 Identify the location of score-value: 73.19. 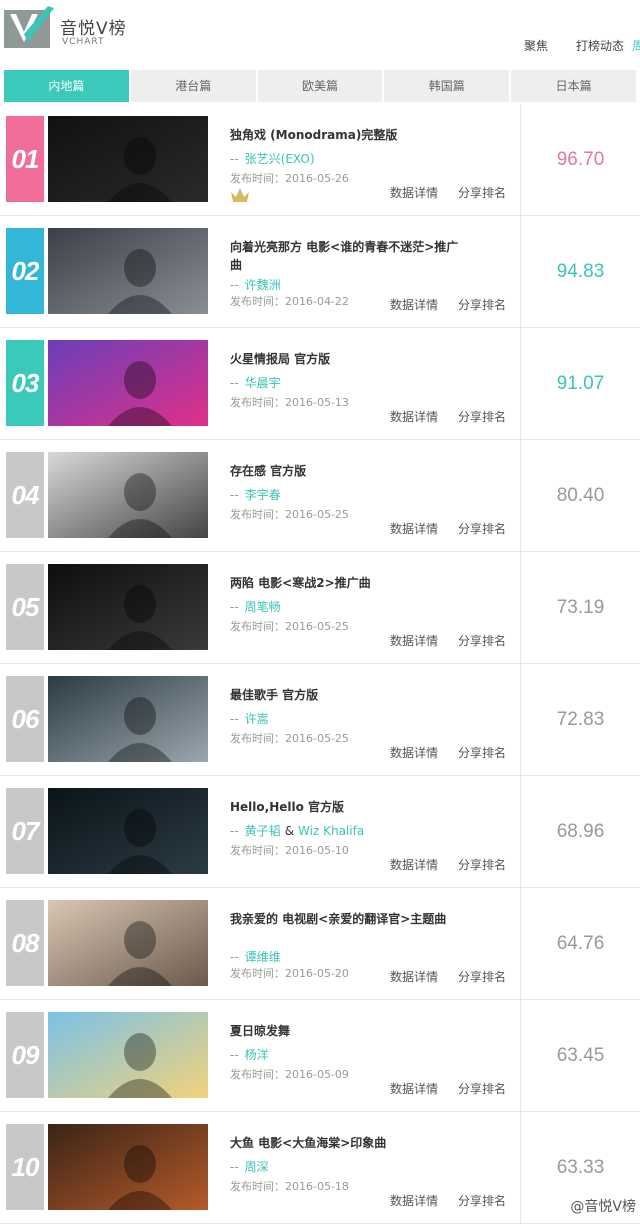
(580, 607).